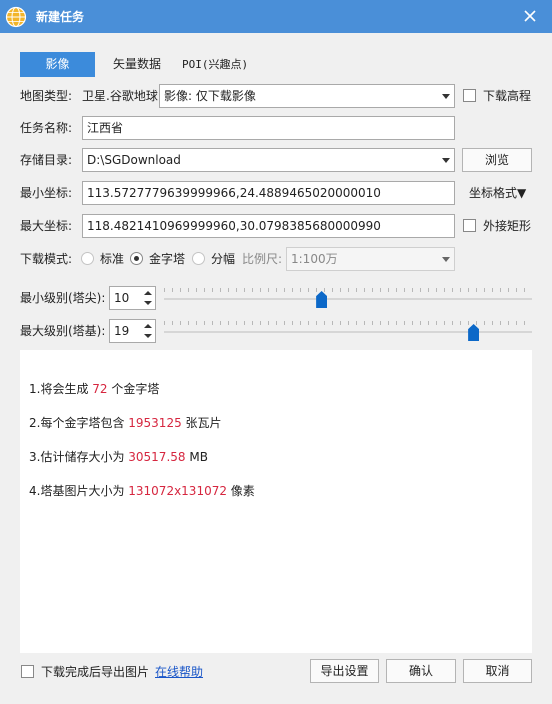 The width and height of the screenshot is (552, 704). I want to click on storage-dir-label: 存储目录:, so click(46, 160).